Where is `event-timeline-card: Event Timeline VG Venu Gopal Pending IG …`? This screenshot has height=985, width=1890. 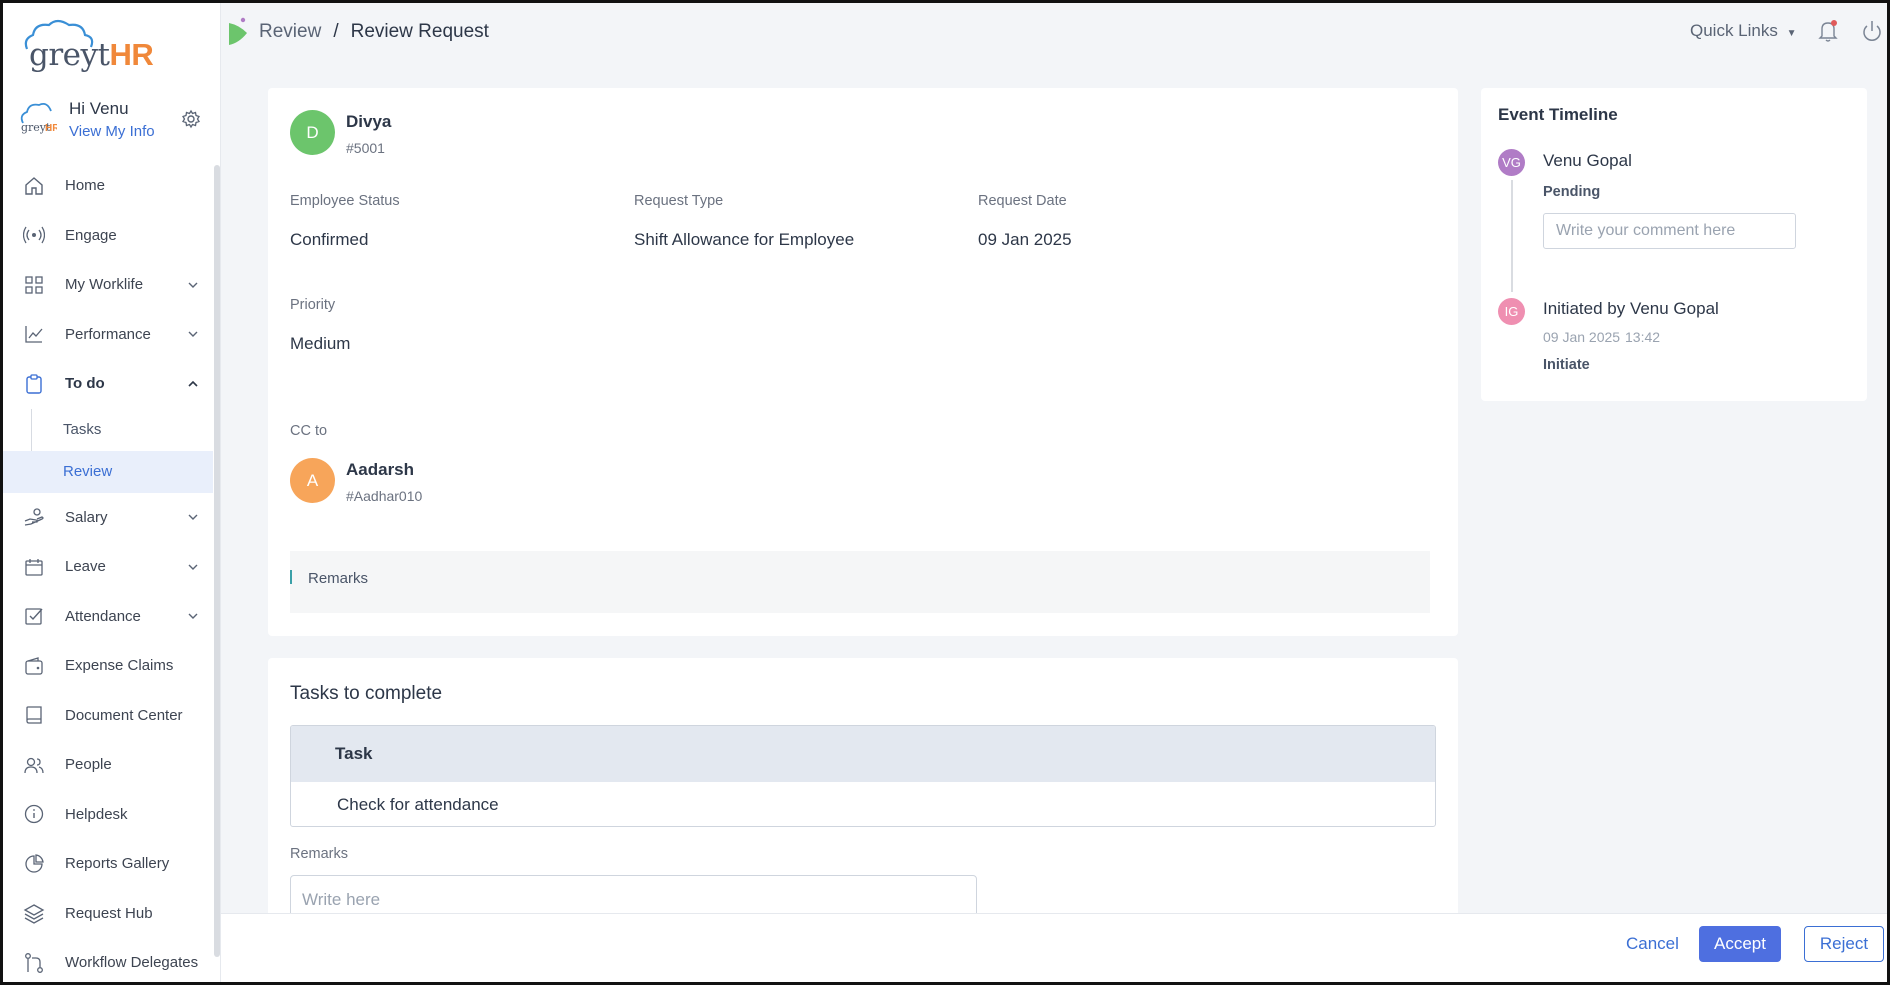 event-timeline-card: Event Timeline VG Venu Gopal Pending IG … is located at coordinates (1674, 244).